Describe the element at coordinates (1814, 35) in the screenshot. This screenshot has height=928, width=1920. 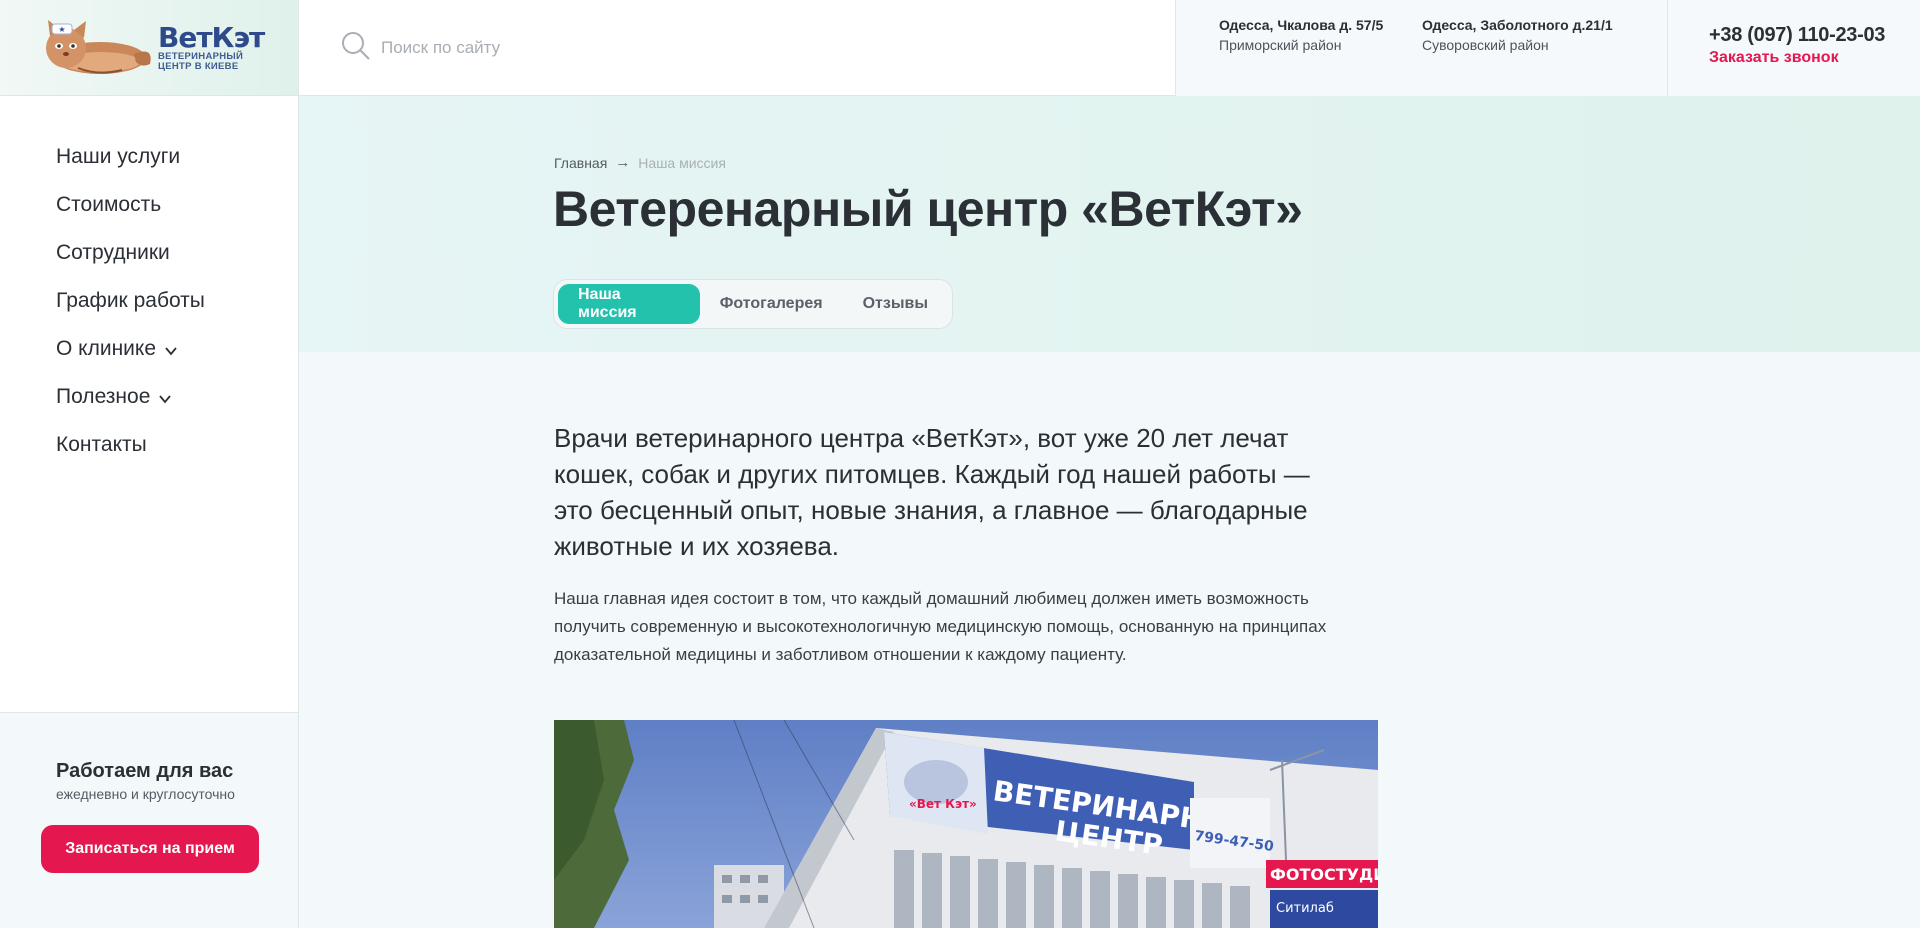
I see `phone-link: +38 (097) 110-23-03` at that location.